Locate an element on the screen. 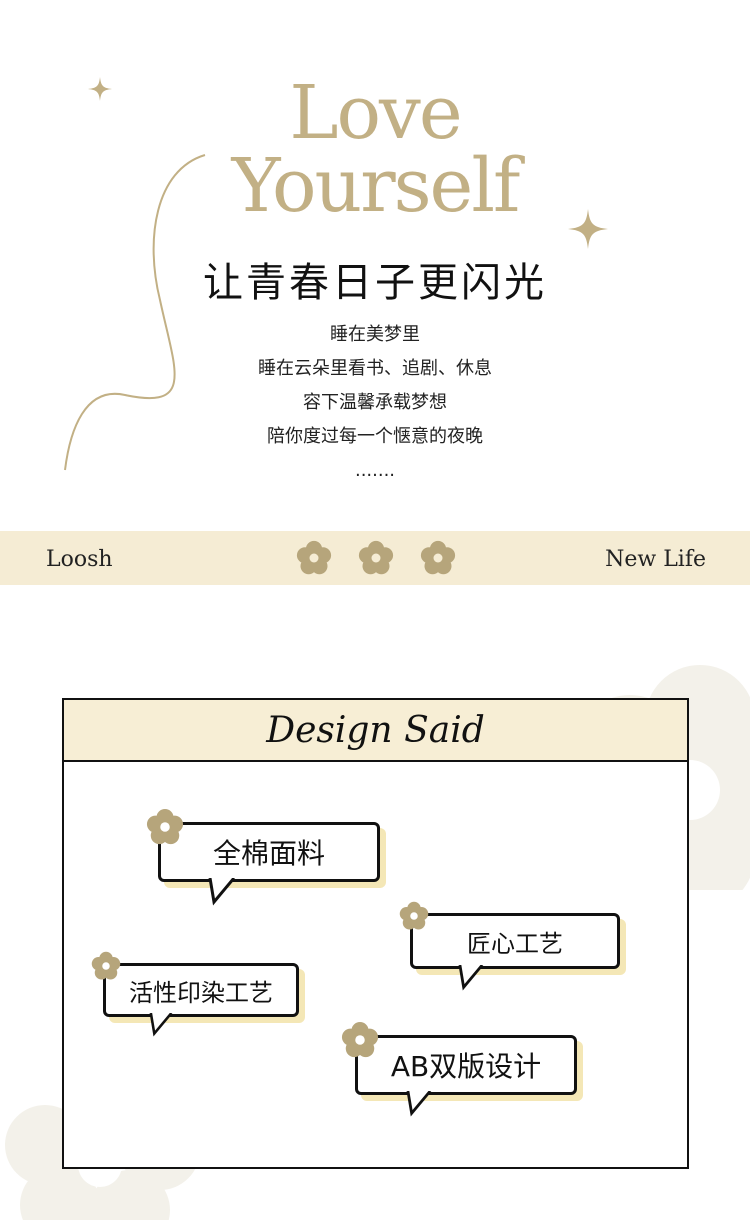 Image resolution: width=750 pixels, height=1220 pixels. speech-bubble-dyeing: 活性印染工艺 is located at coordinates (201, 990).